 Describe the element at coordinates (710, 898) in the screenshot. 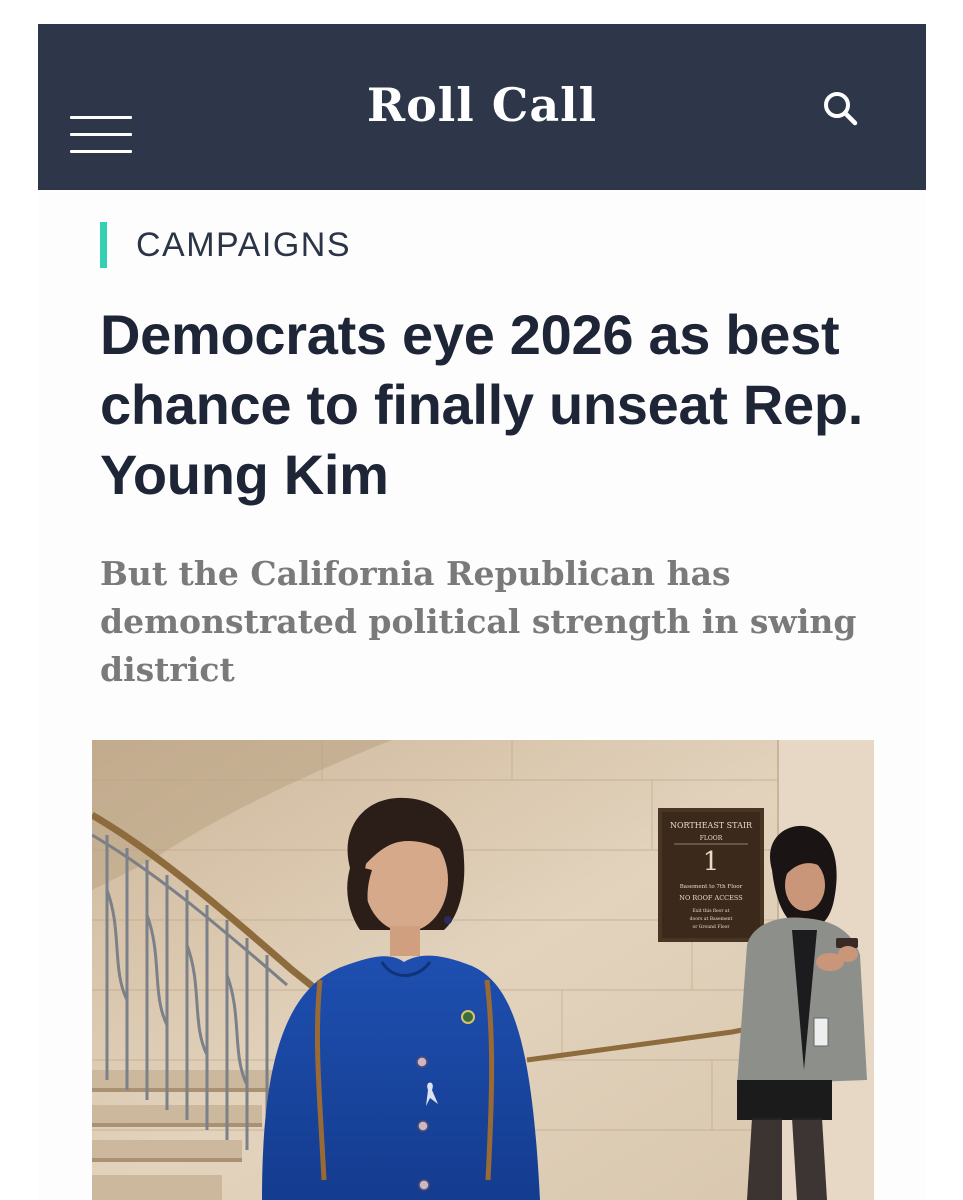

I see `sign-line4: NO ROOF ACCESS` at that location.